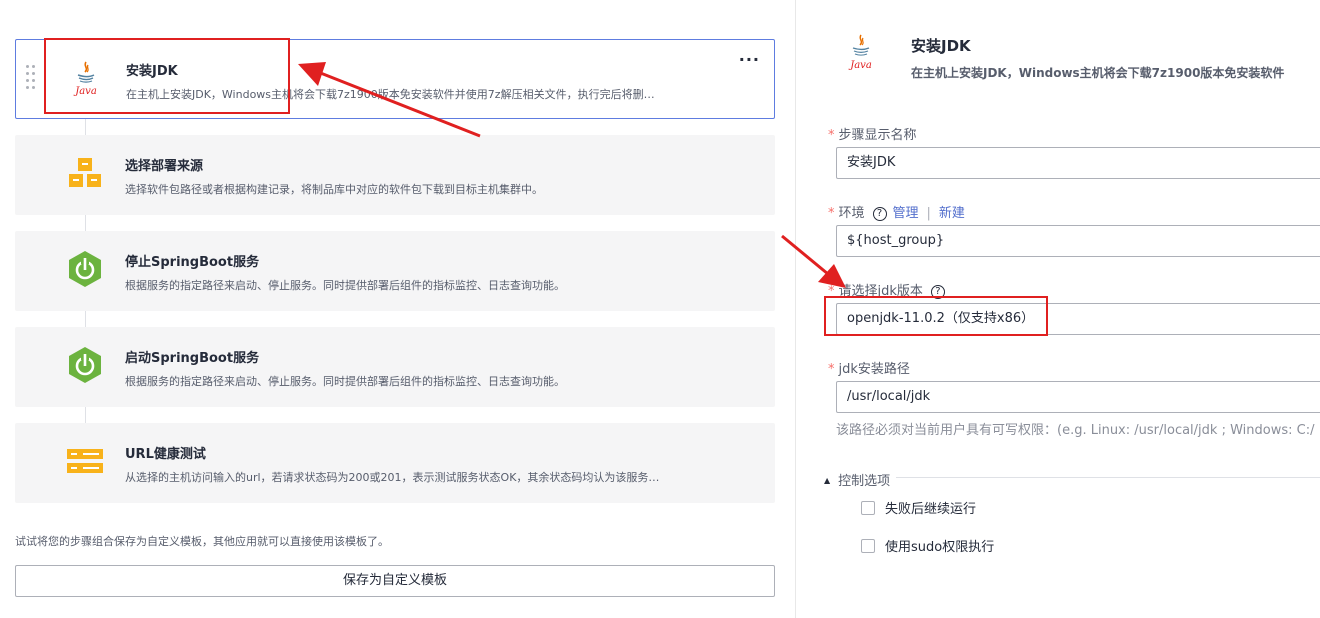 This screenshot has height=618, width=1320. I want to click on step-title: 启动SpringBoot服务, so click(192, 358).